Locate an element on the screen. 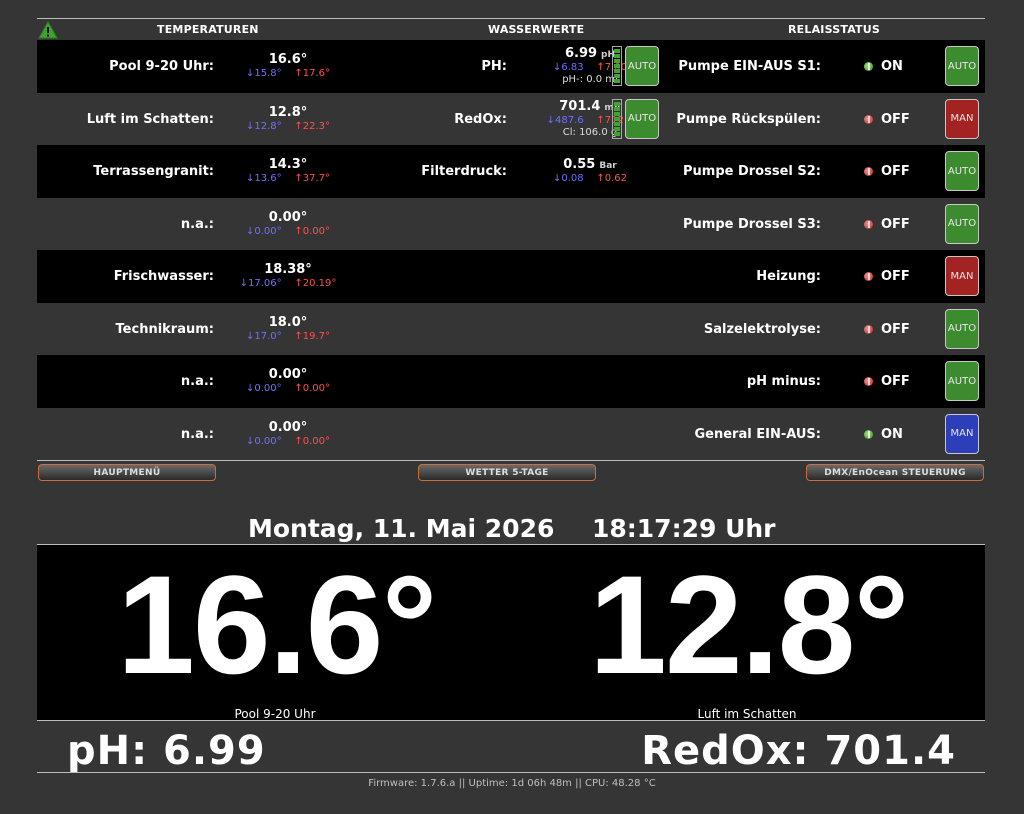 This screenshot has width=1024, height=814. relay-label: Heizung: is located at coordinates (788, 276).